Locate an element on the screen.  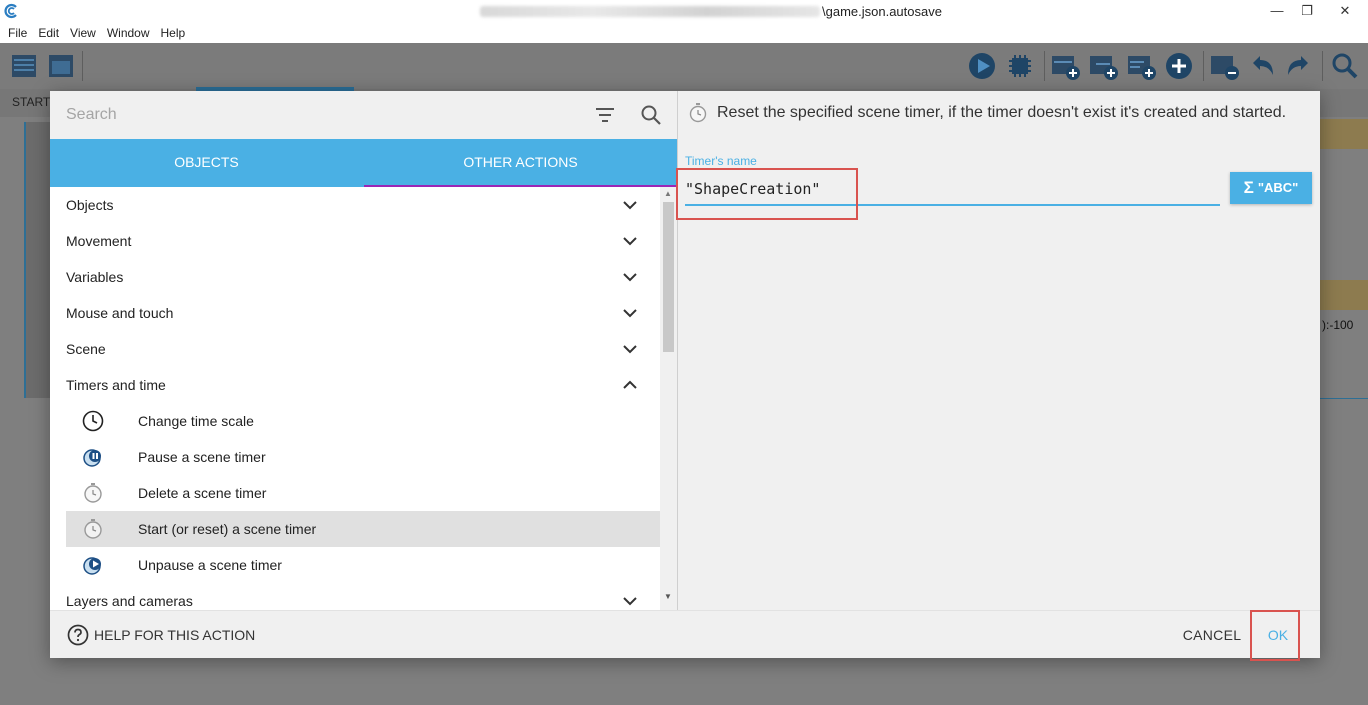
scroll-down-arrow-icon: ▼ is located at coordinates (668, 596).